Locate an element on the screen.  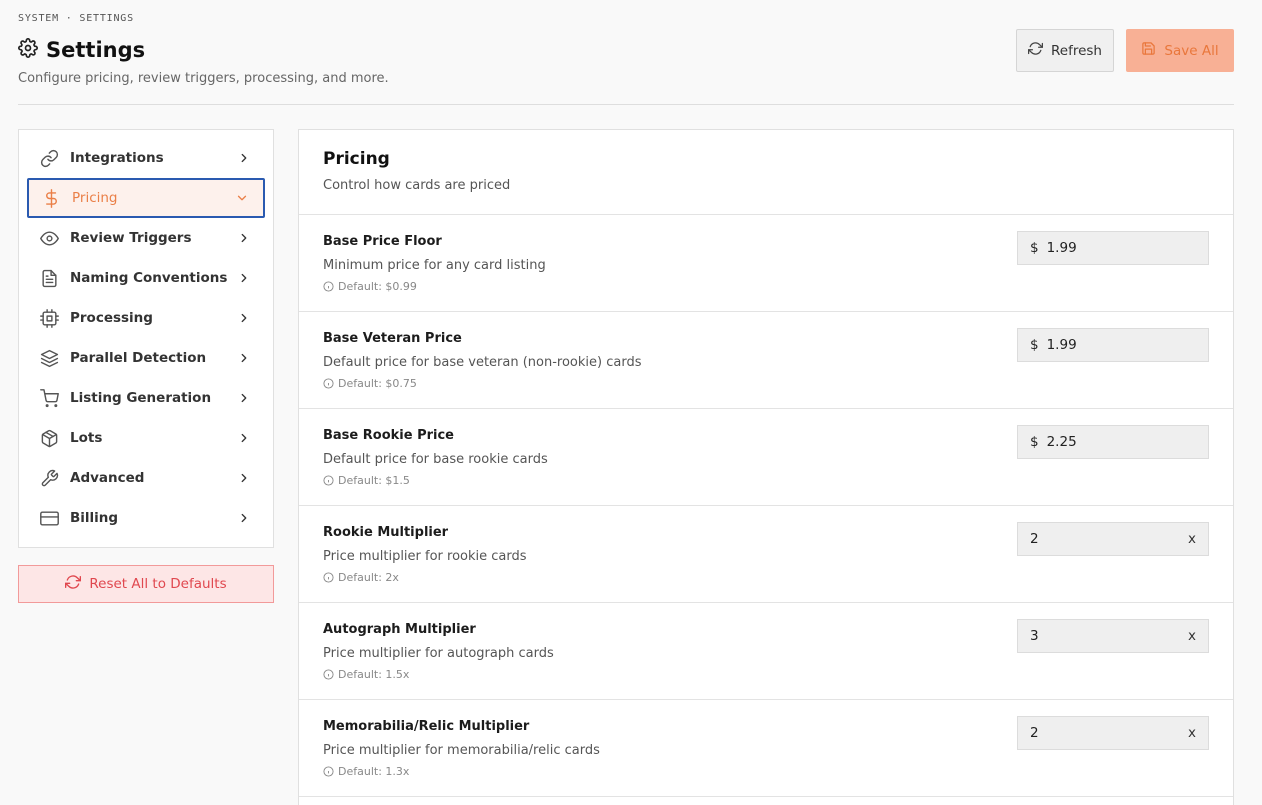
setting-label: Base Price Floor is located at coordinates (382, 241).